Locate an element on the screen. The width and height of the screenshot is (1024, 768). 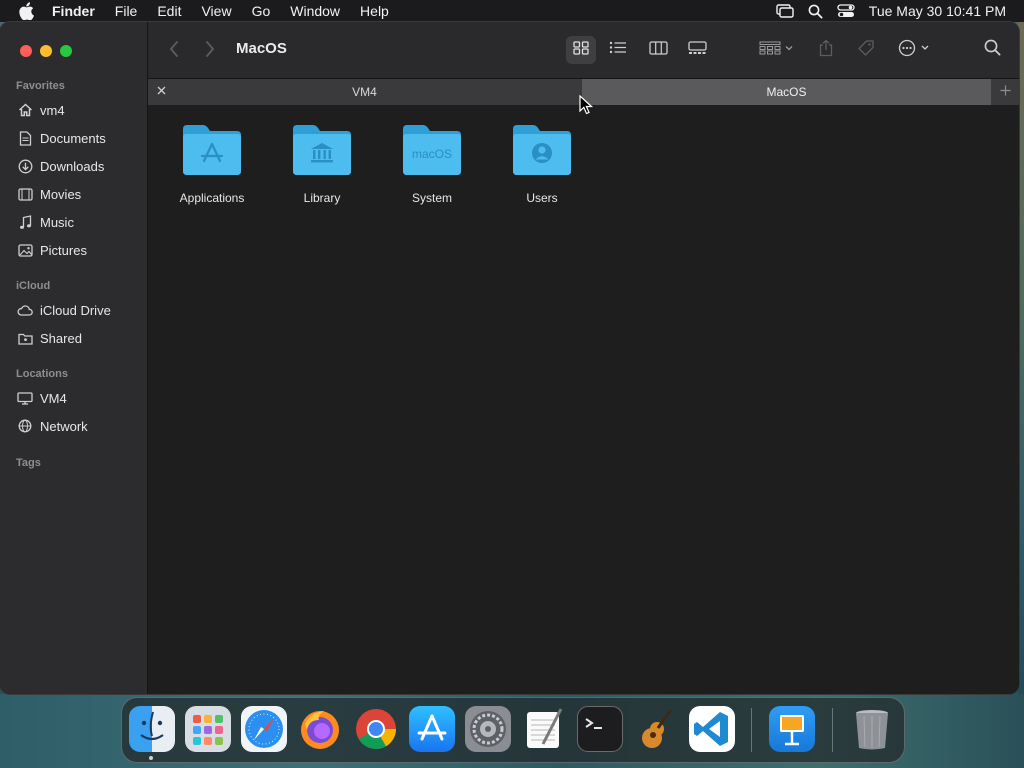
document-icon is located at coordinates (25, 138).